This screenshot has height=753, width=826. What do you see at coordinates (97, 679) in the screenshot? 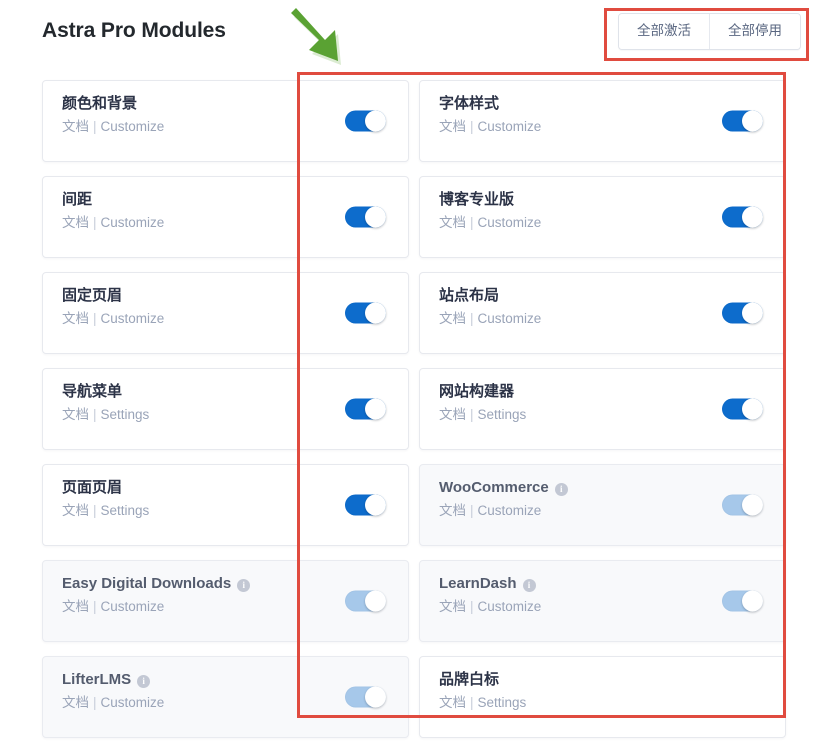
I see `module-title-text: LifterLMS` at bounding box center [97, 679].